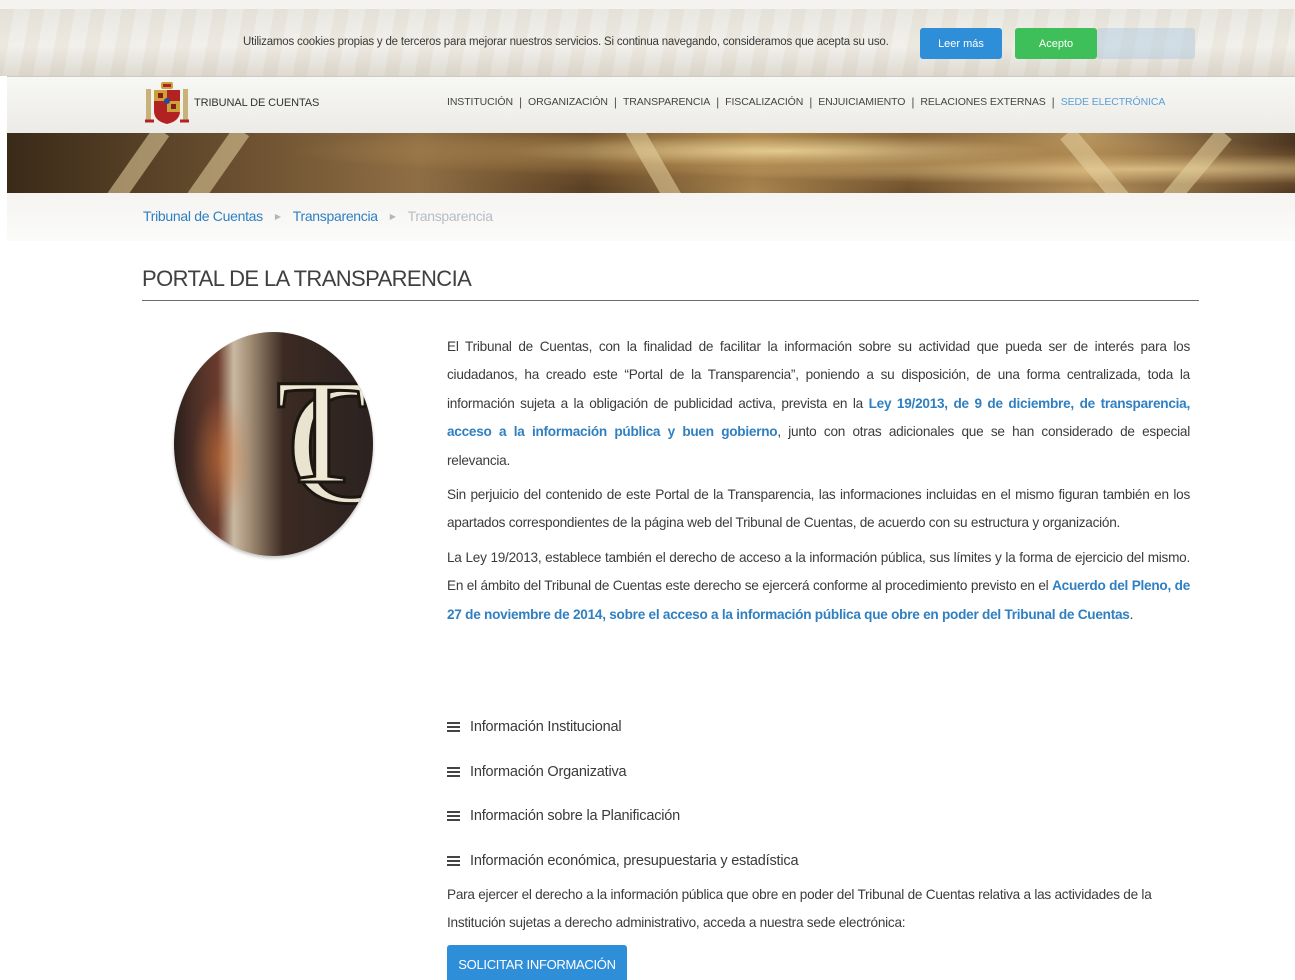  Describe the element at coordinates (450, 216) in the screenshot. I see `breadcrumb-item-current: Transparencia` at that location.